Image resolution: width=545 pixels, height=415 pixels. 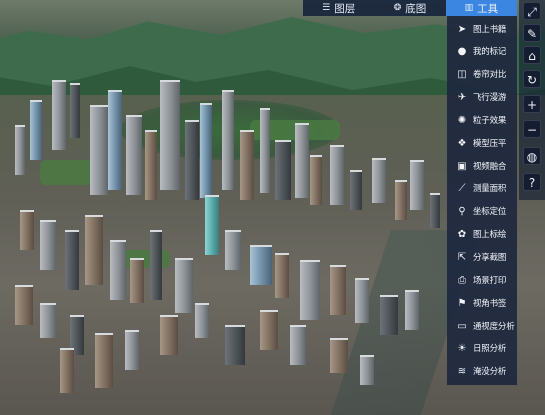 I want to click on tool-item-view-bookmark: ⚑ 视角书签, so click(x=482, y=303).